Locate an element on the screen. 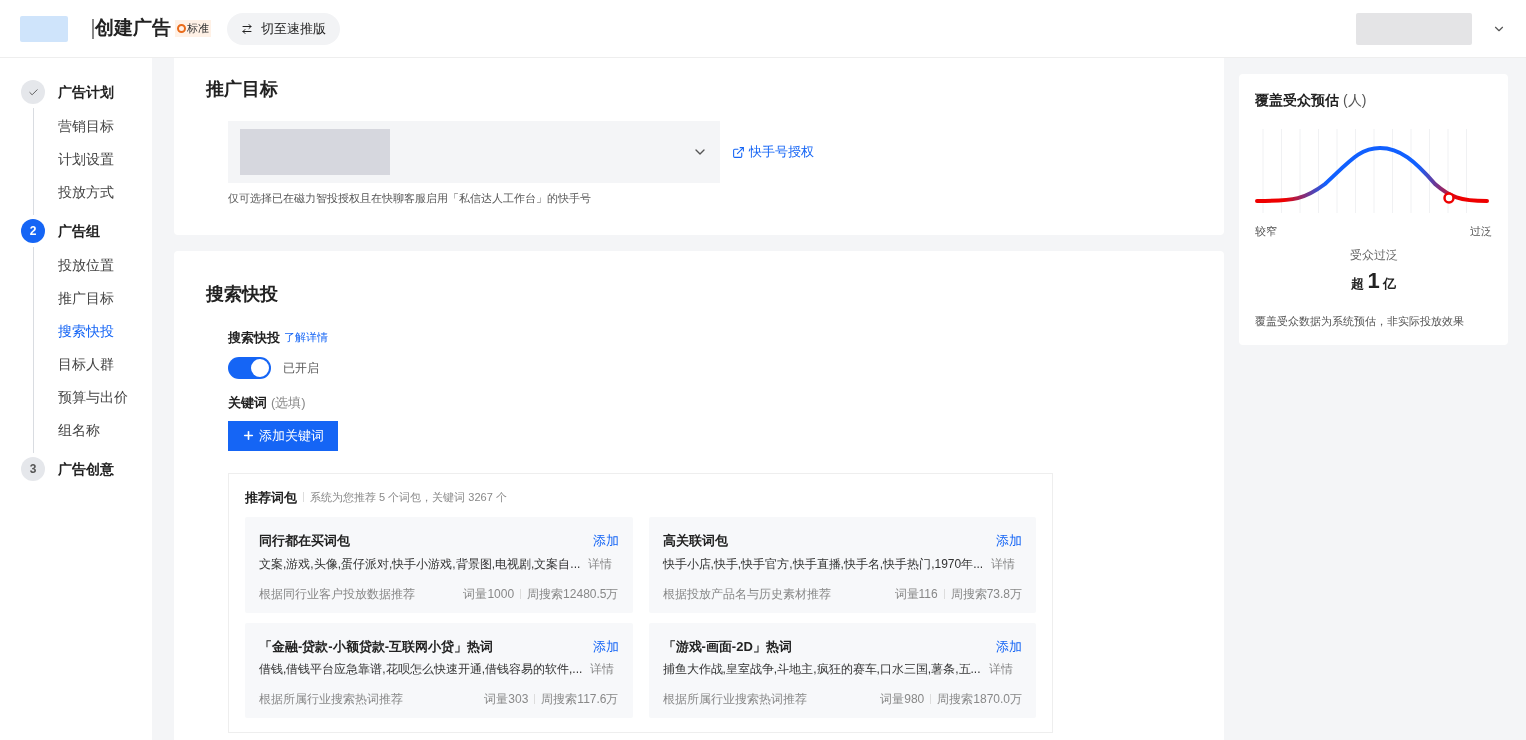 This screenshot has height=740, width=1526. keyword-count: 词量1000 is located at coordinates (489, 594).